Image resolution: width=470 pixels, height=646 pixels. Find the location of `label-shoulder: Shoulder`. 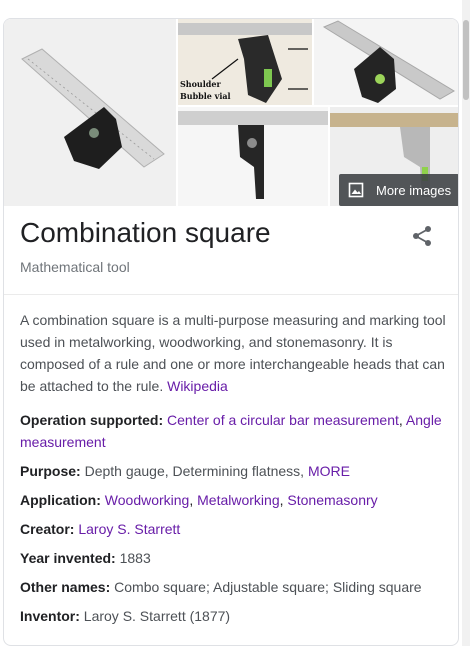

label-shoulder: Shoulder is located at coordinates (200, 84).